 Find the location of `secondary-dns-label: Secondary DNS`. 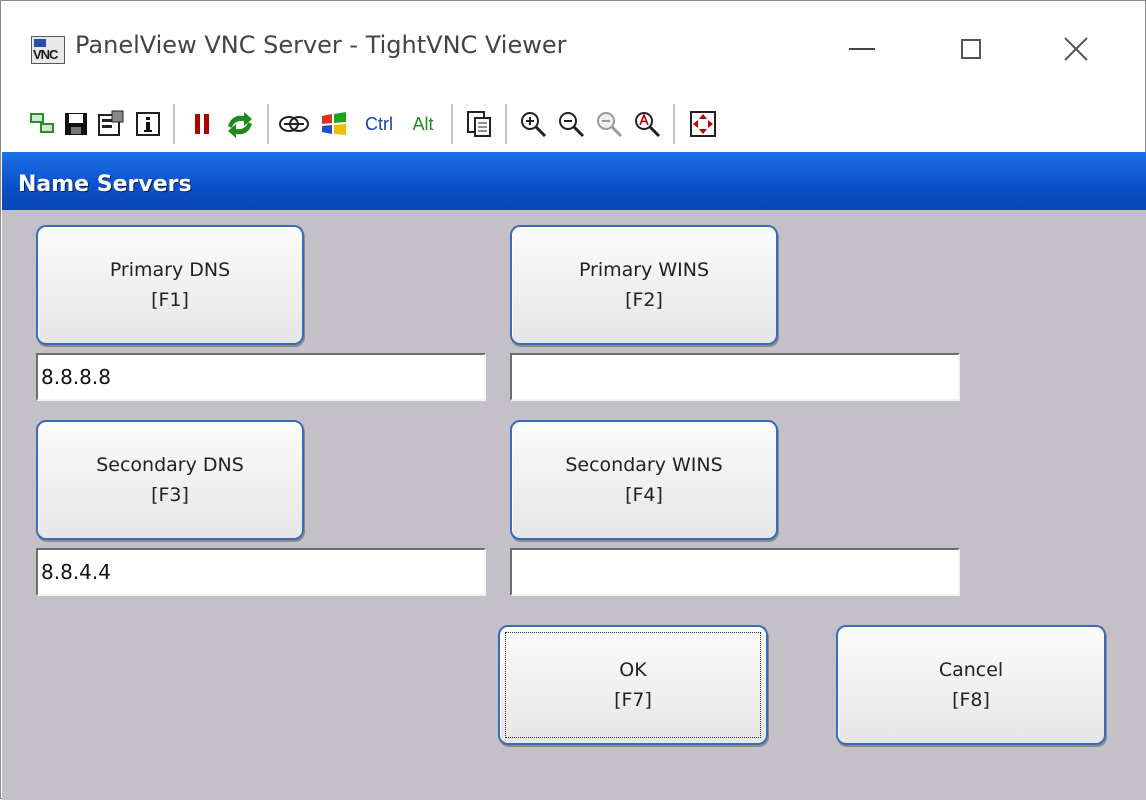

secondary-dns-label: Secondary DNS is located at coordinates (170, 465).